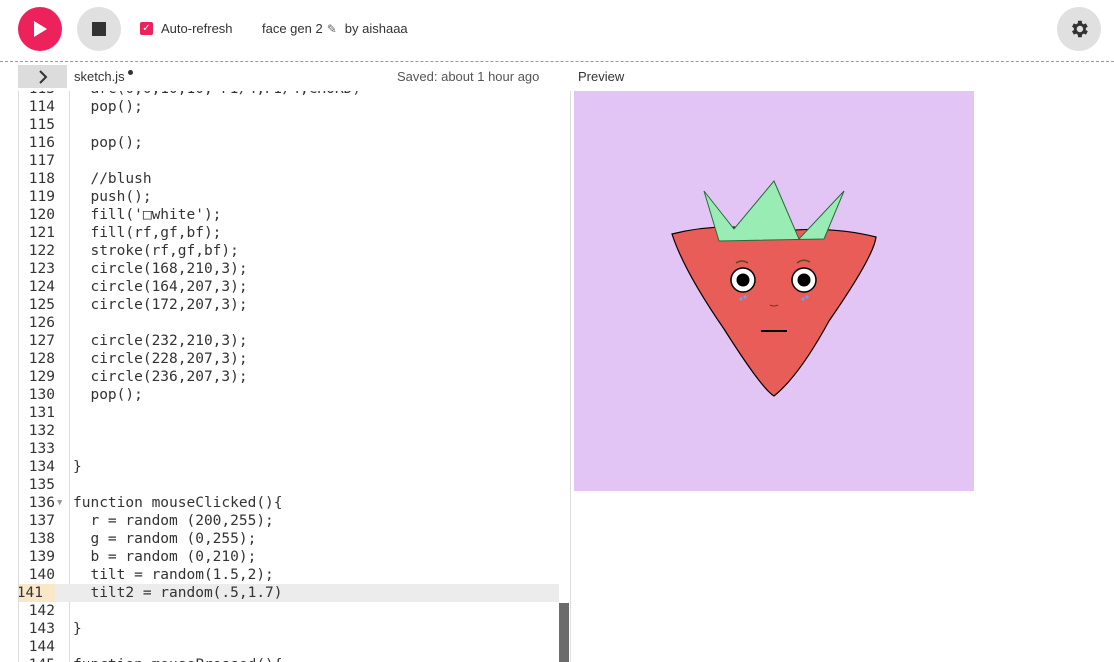 The image size is (1114, 662). I want to click on code-line: 127 circle(232,210,3);, so click(289, 341).